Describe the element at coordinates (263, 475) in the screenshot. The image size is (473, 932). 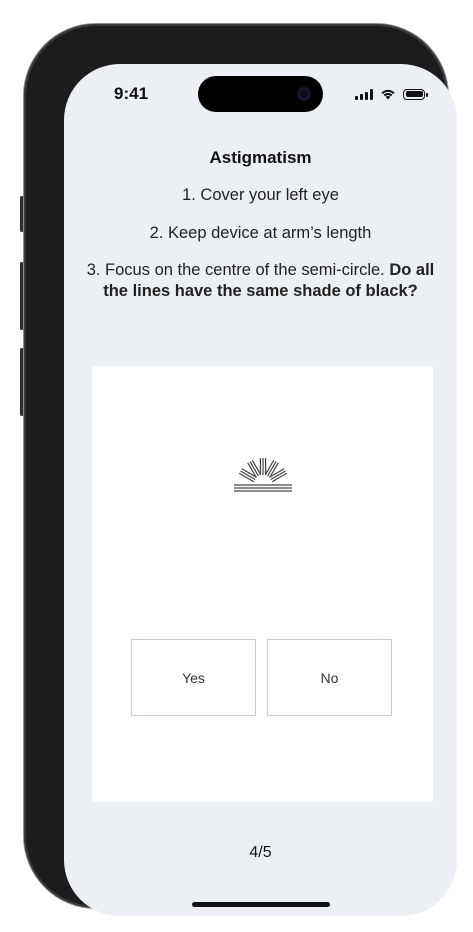
I see `astigmatism-sunburst-icon` at that location.